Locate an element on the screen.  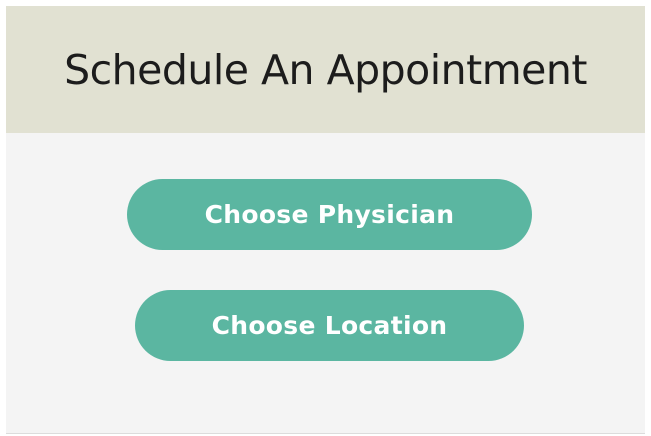
choose-location-button: Choose Location is located at coordinates (329, 325).